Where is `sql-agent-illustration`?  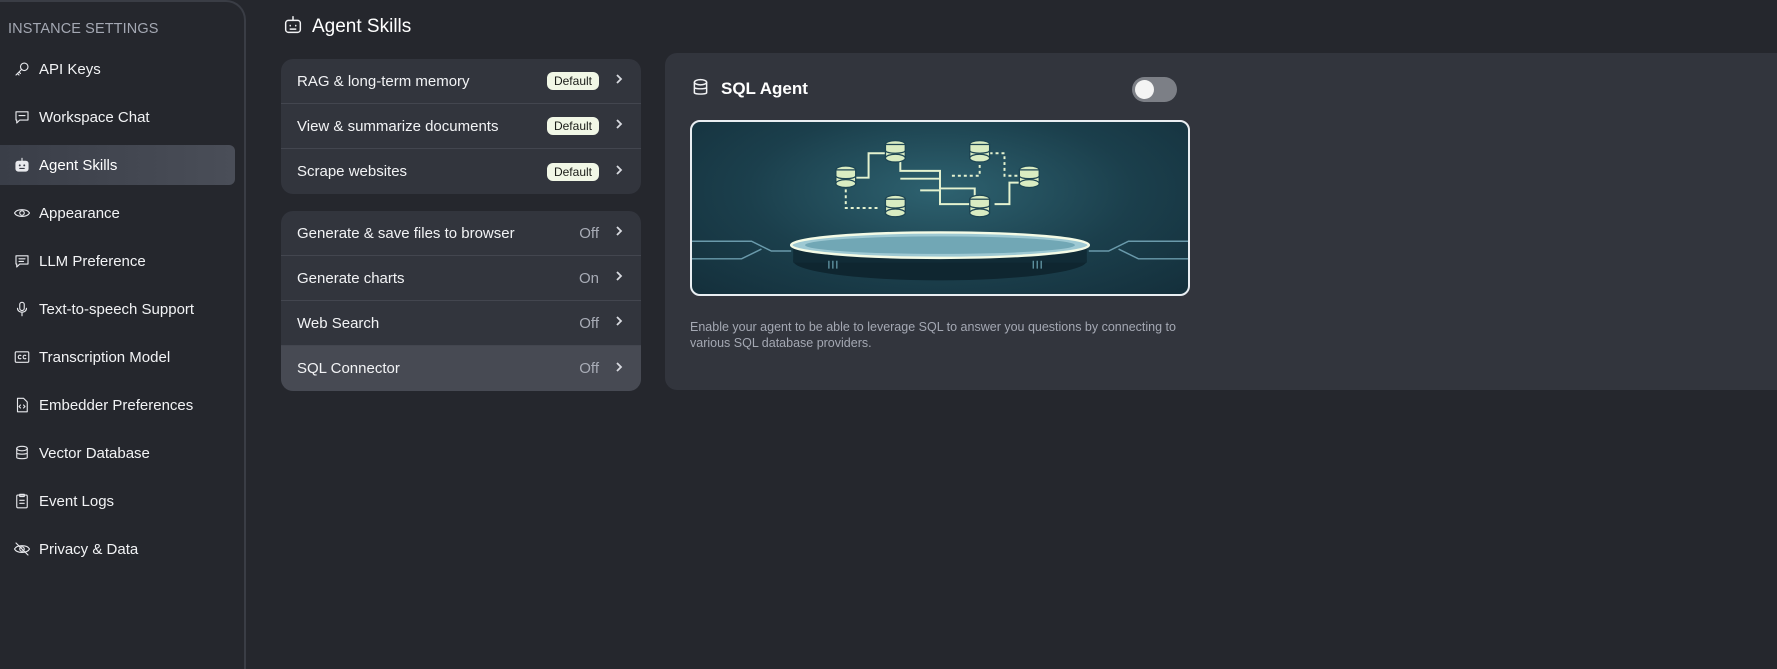 sql-agent-illustration is located at coordinates (940, 208).